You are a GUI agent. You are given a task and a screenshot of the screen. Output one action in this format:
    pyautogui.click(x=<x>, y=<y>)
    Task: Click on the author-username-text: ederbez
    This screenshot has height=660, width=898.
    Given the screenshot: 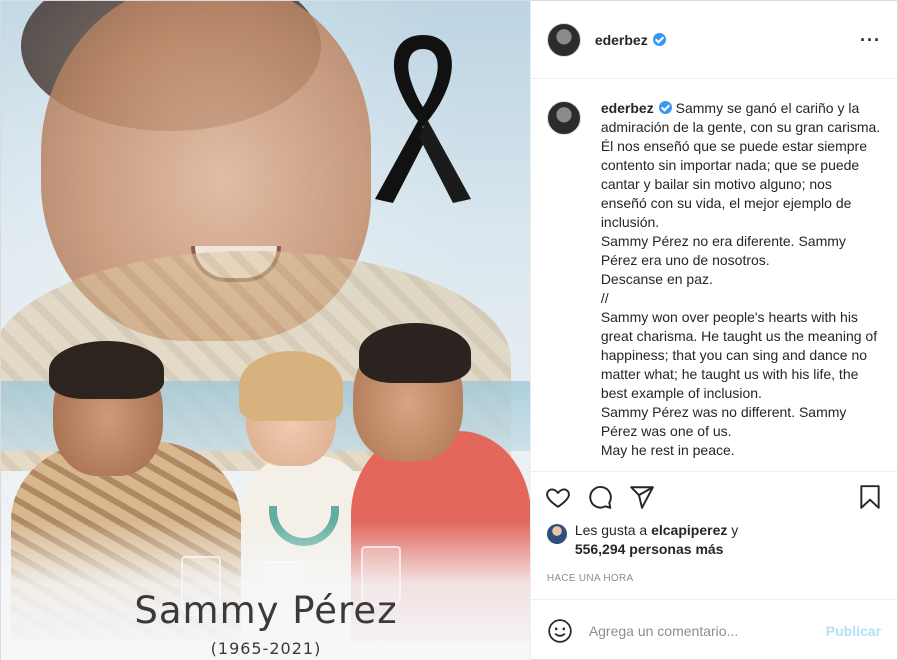 What is the action you would take?
    pyautogui.click(x=621, y=40)
    